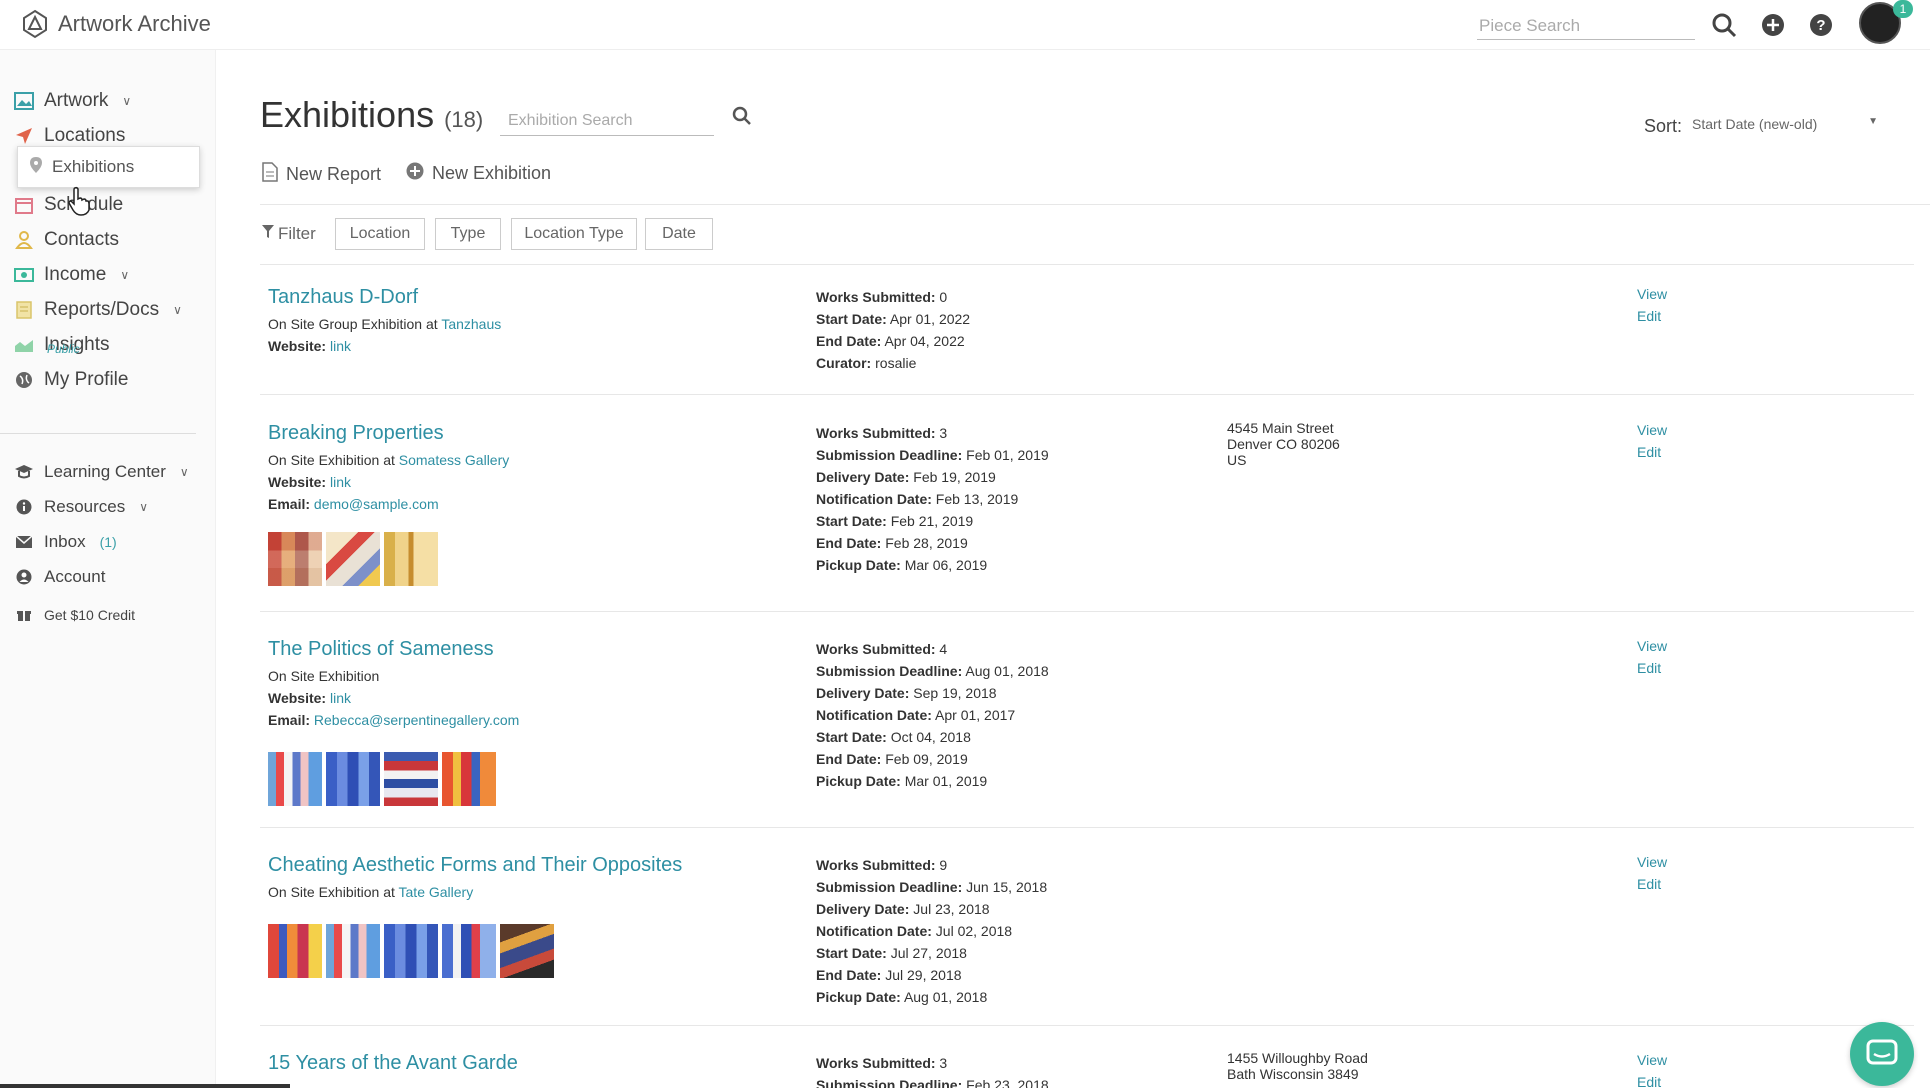 This screenshot has width=1930, height=1088. Describe the element at coordinates (35, 24) in the screenshot. I see `artwork-archive-logo-icon` at that location.